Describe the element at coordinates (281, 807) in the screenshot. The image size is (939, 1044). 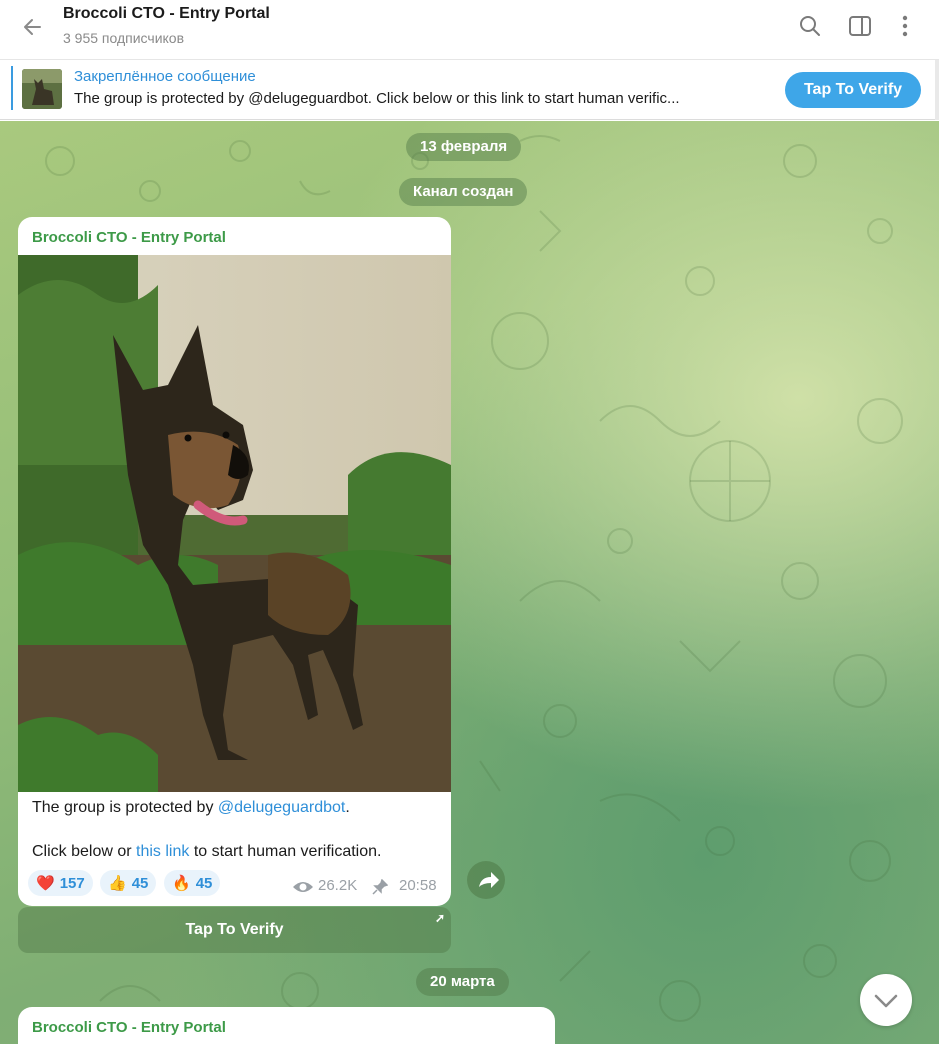
I see `mention-link: @delugeguardbot` at that location.